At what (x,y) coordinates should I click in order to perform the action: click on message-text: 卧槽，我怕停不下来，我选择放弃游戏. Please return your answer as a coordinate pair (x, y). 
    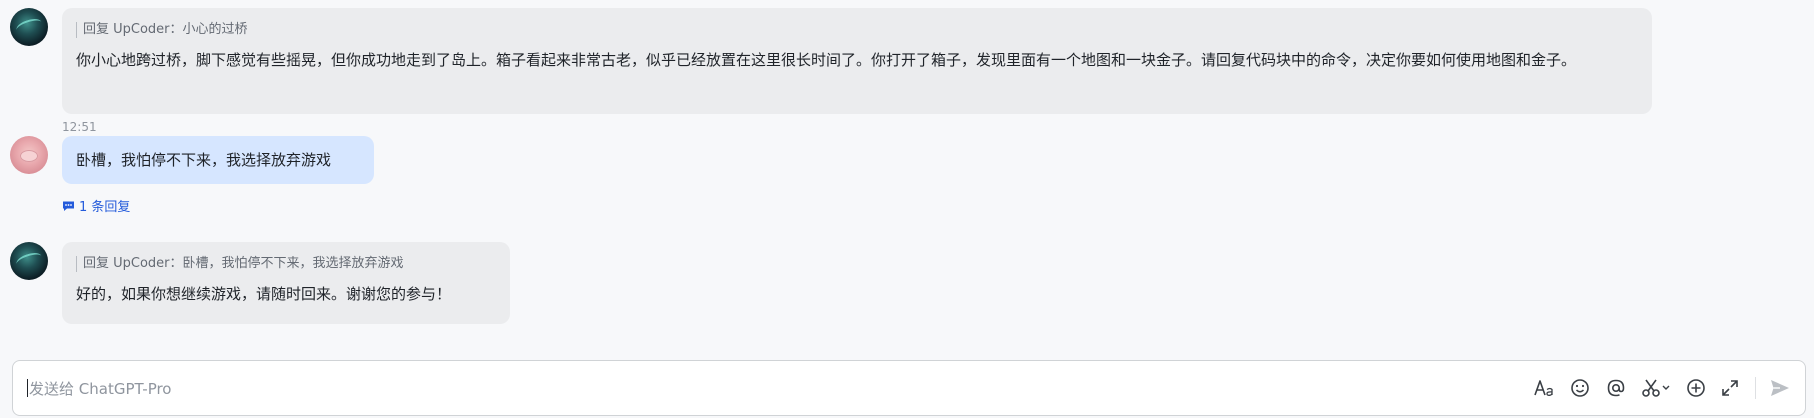
    Looking at the image, I should click on (204, 160).